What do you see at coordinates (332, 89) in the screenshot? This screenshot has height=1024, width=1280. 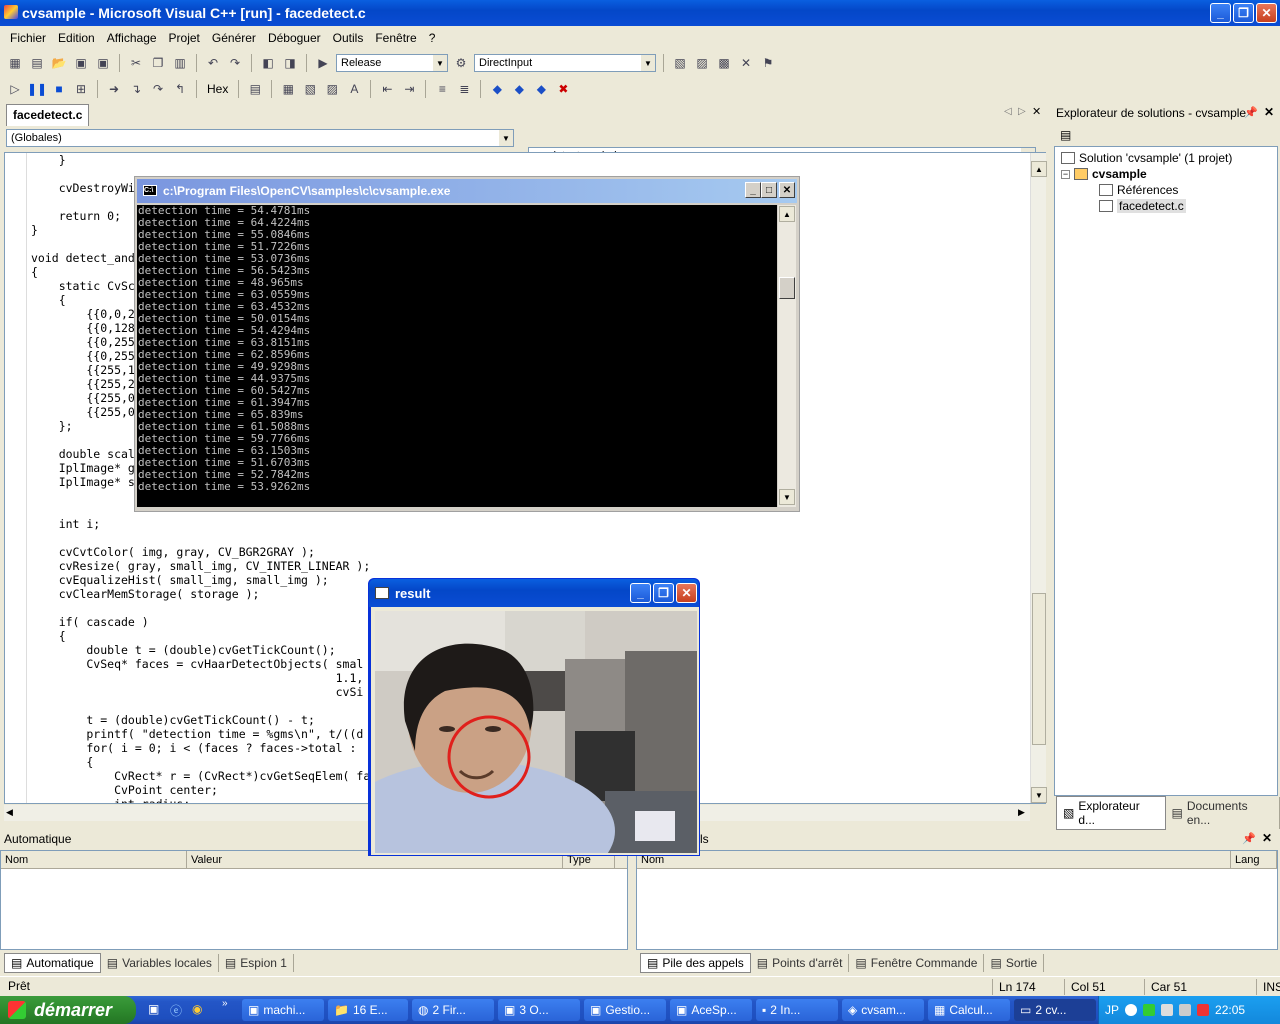 I see `bookmark-icon: ▨` at bounding box center [332, 89].